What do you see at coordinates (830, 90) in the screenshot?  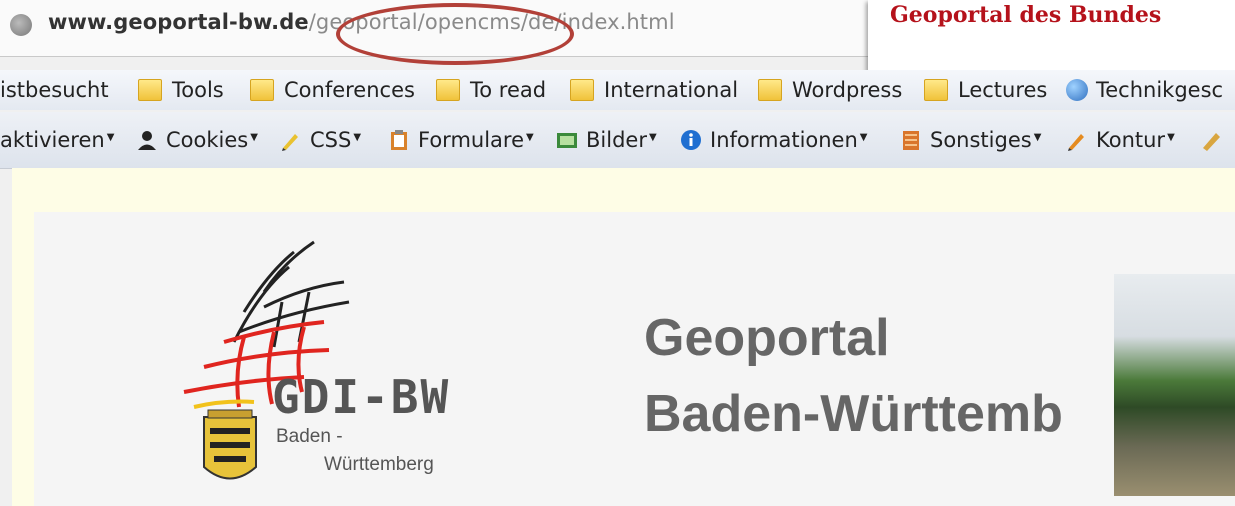 I see `bookmark-wordpress: Wordpress` at bounding box center [830, 90].